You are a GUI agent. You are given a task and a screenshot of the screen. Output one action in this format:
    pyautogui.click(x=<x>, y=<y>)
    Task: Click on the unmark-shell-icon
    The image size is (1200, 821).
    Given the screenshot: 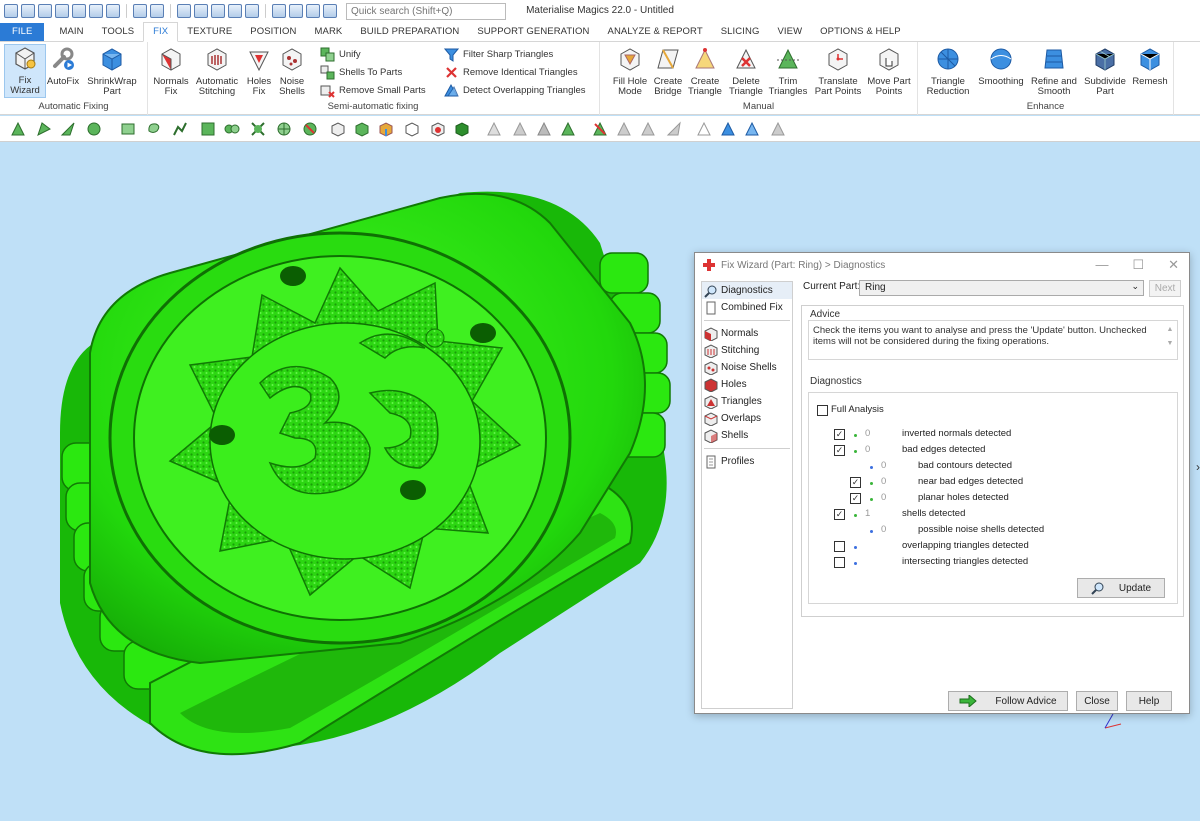 What is the action you would take?
    pyautogui.click(x=648, y=129)
    